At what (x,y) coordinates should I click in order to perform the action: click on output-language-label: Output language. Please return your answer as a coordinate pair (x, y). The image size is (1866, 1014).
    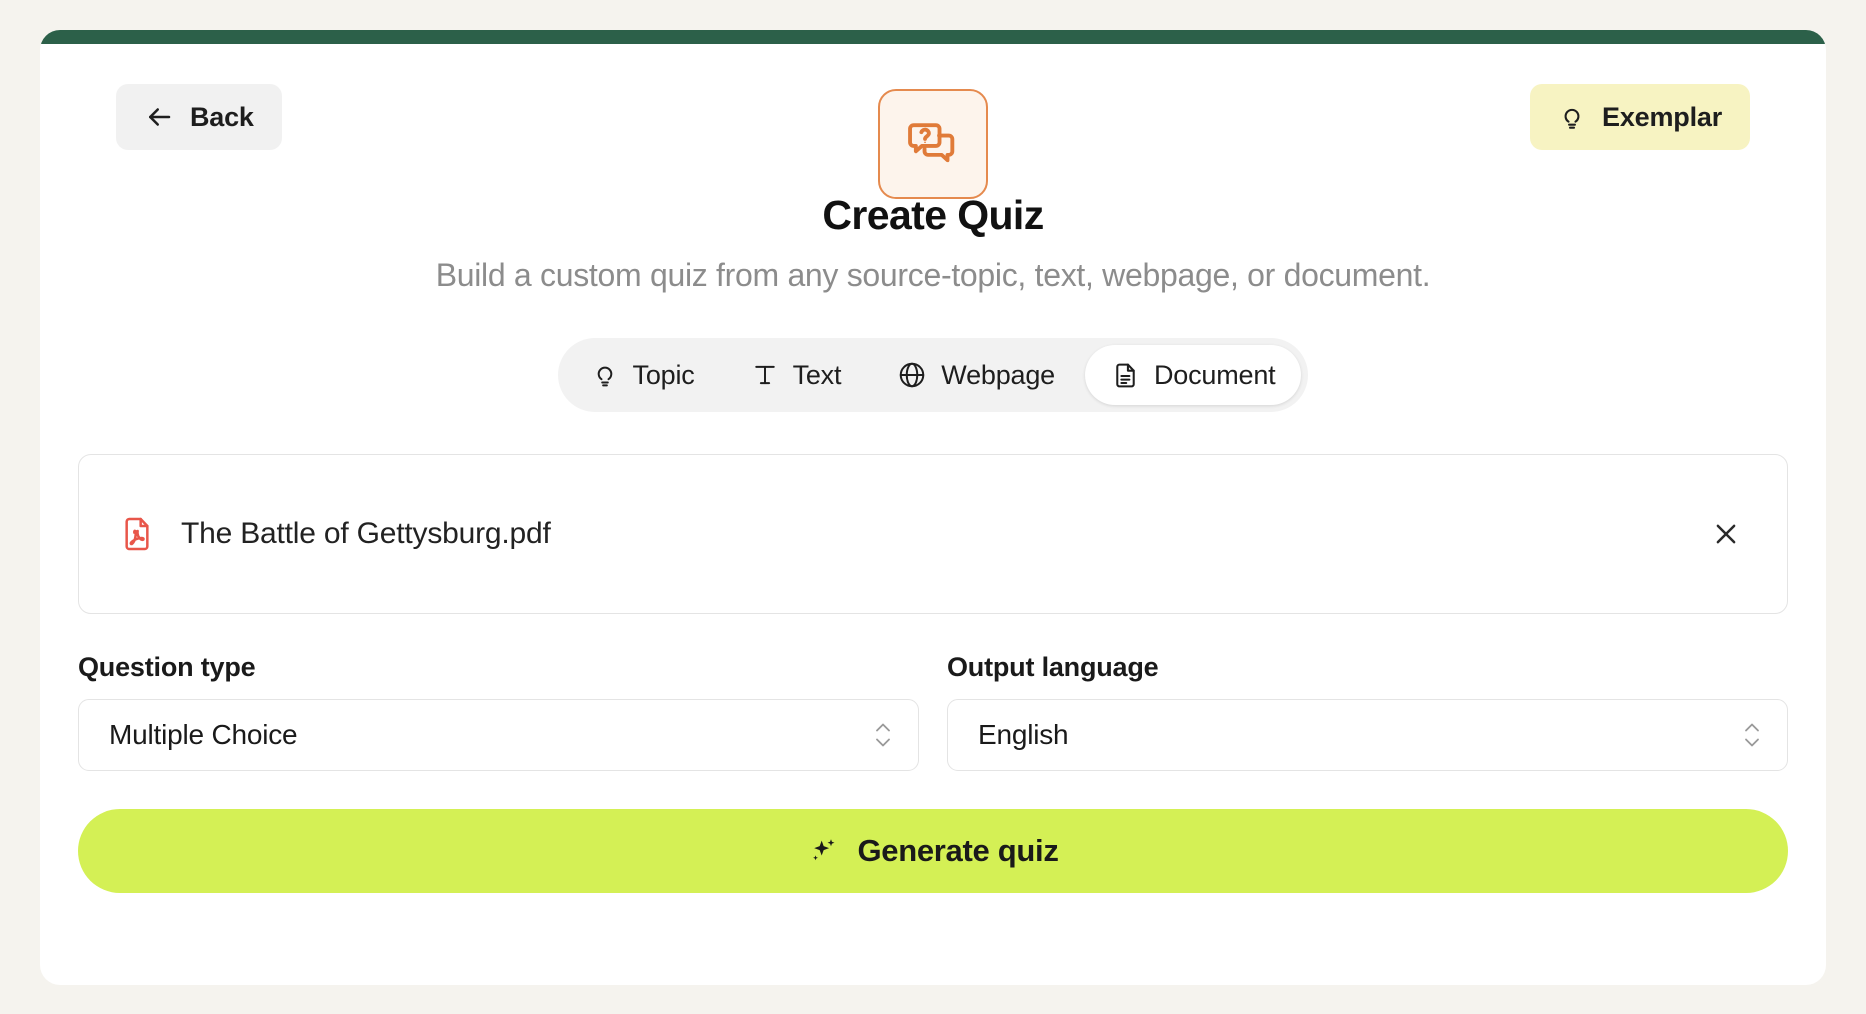
    Looking at the image, I should click on (1053, 667).